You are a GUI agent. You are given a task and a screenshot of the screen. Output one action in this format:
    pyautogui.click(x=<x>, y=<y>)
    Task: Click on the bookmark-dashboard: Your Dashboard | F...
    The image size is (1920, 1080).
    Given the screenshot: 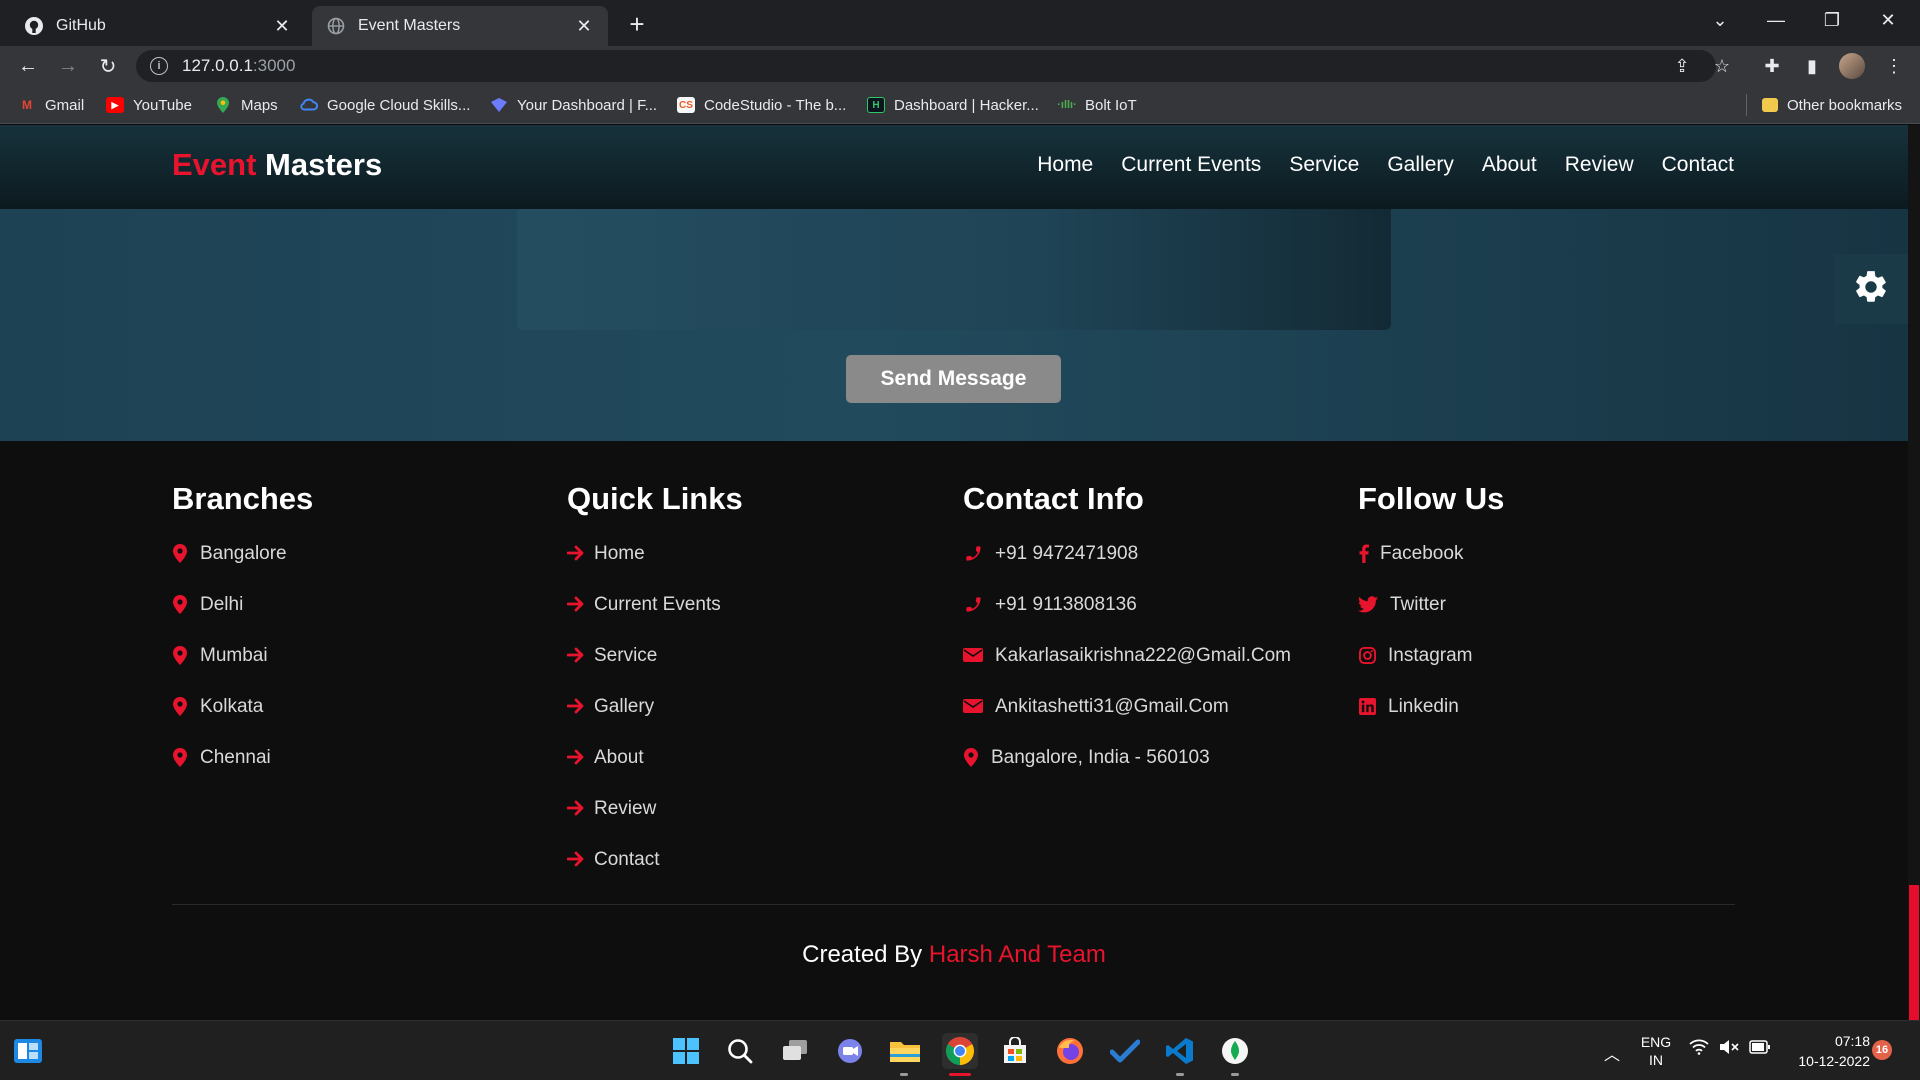 What is the action you would take?
    pyautogui.click(x=573, y=105)
    